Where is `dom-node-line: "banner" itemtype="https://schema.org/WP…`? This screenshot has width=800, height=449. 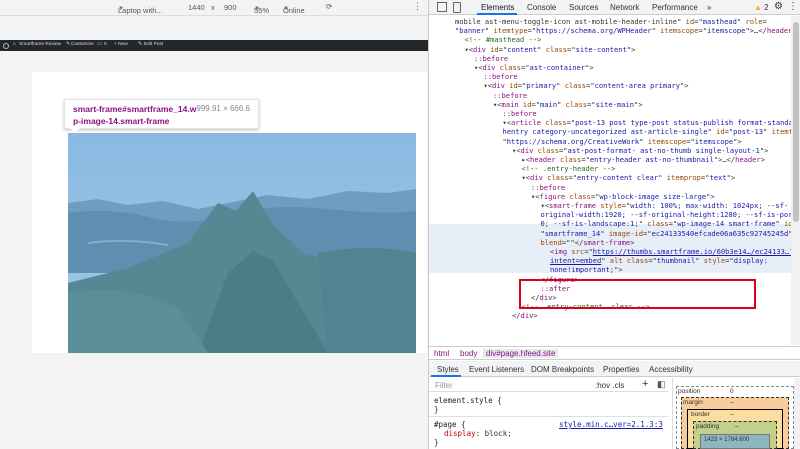
dom-node-line: "banner" itemtype="https://schema.org/WP… is located at coordinates (623, 30).